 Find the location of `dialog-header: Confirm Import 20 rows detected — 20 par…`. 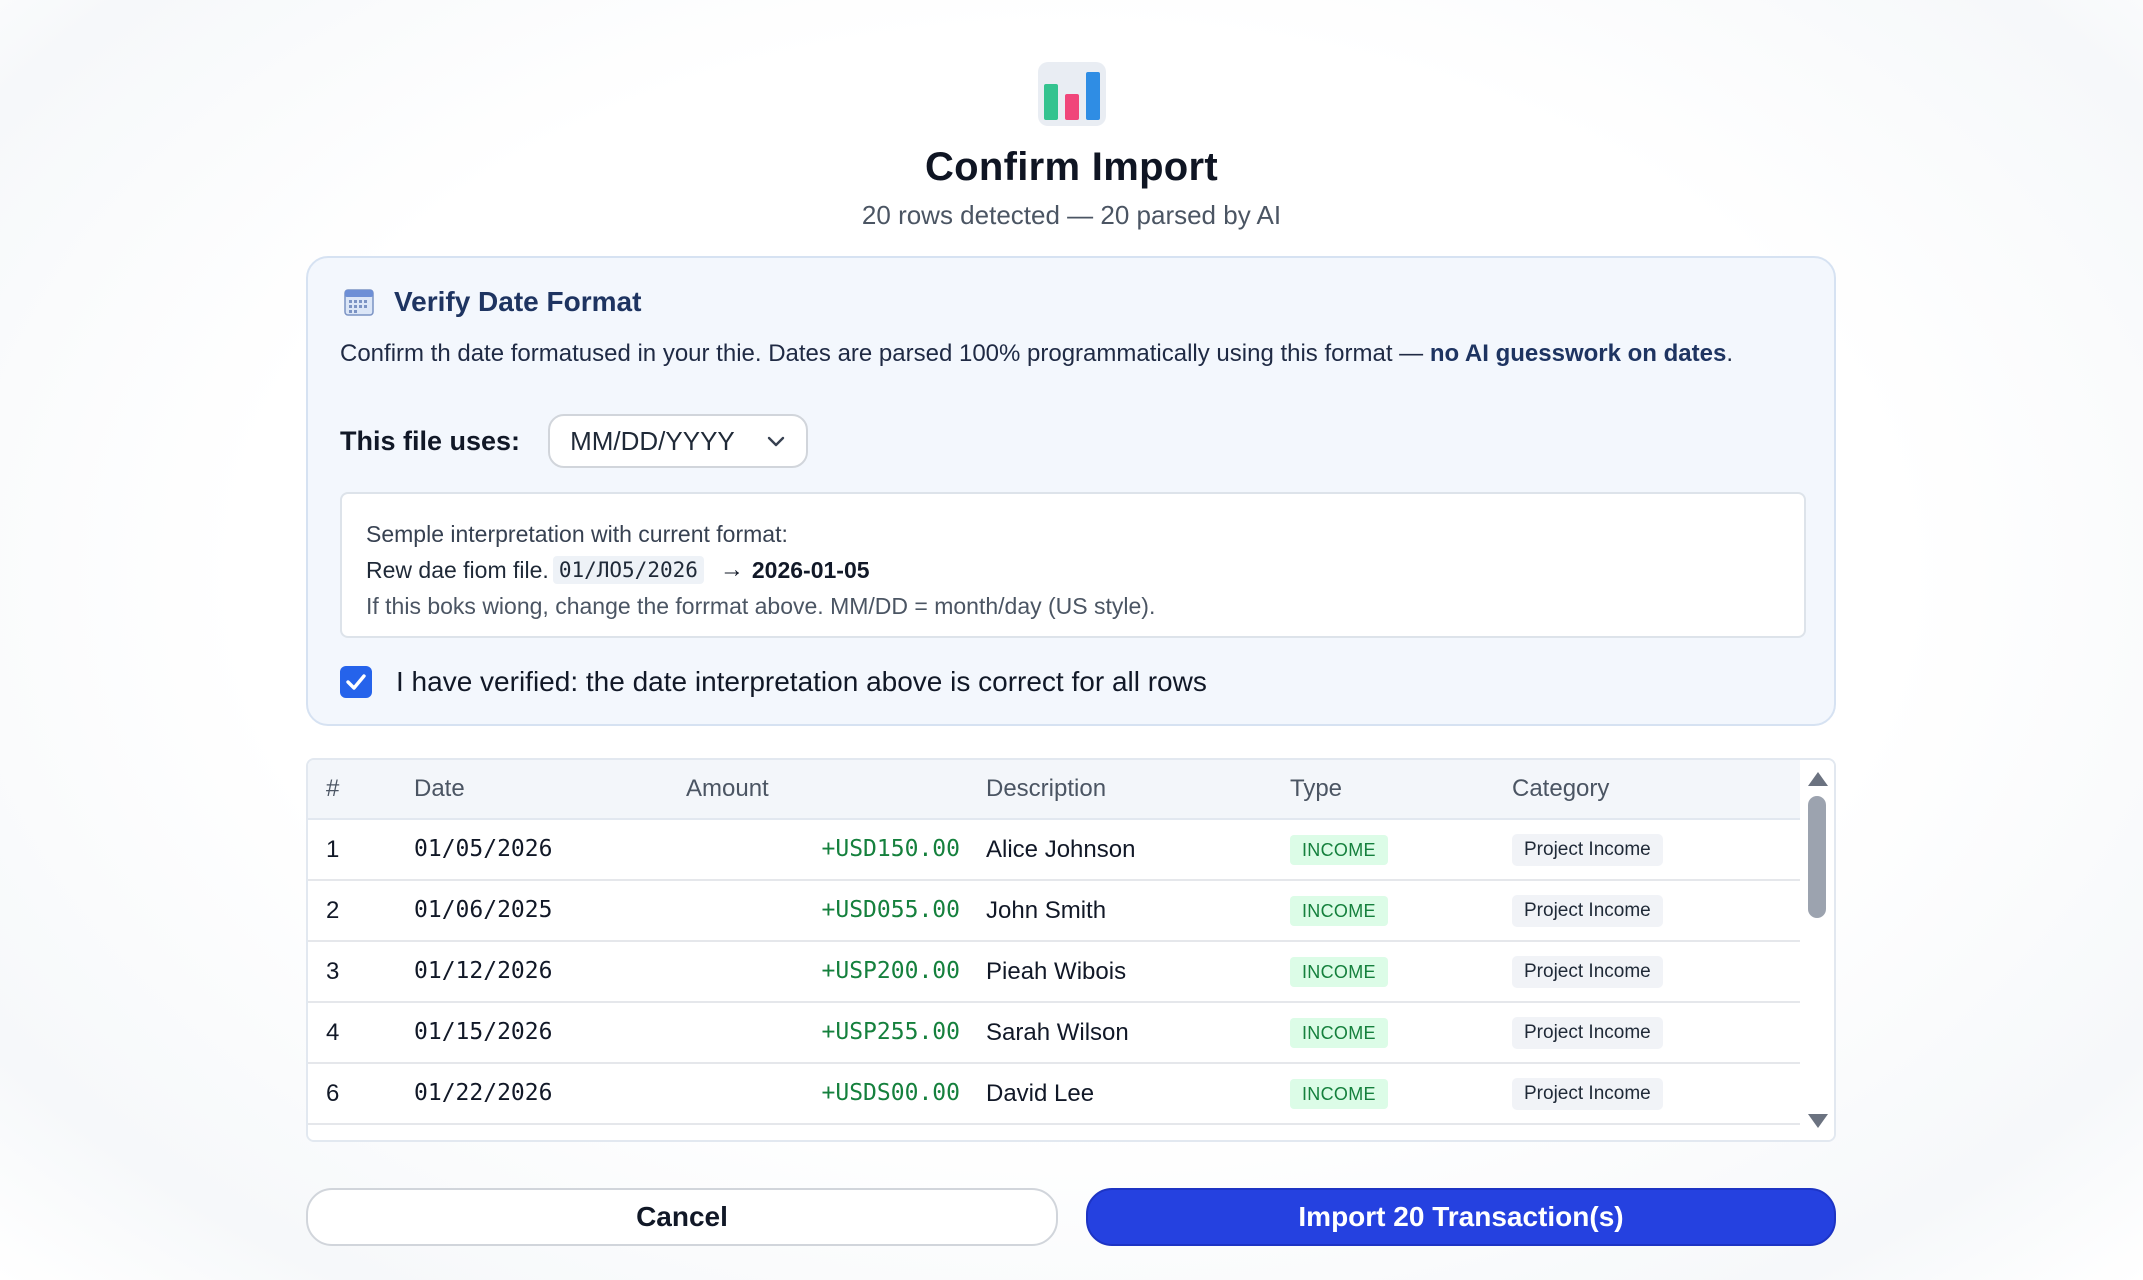

dialog-header: Confirm Import 20 rows detected — 20 par… is located at coordinates (1071, 144).